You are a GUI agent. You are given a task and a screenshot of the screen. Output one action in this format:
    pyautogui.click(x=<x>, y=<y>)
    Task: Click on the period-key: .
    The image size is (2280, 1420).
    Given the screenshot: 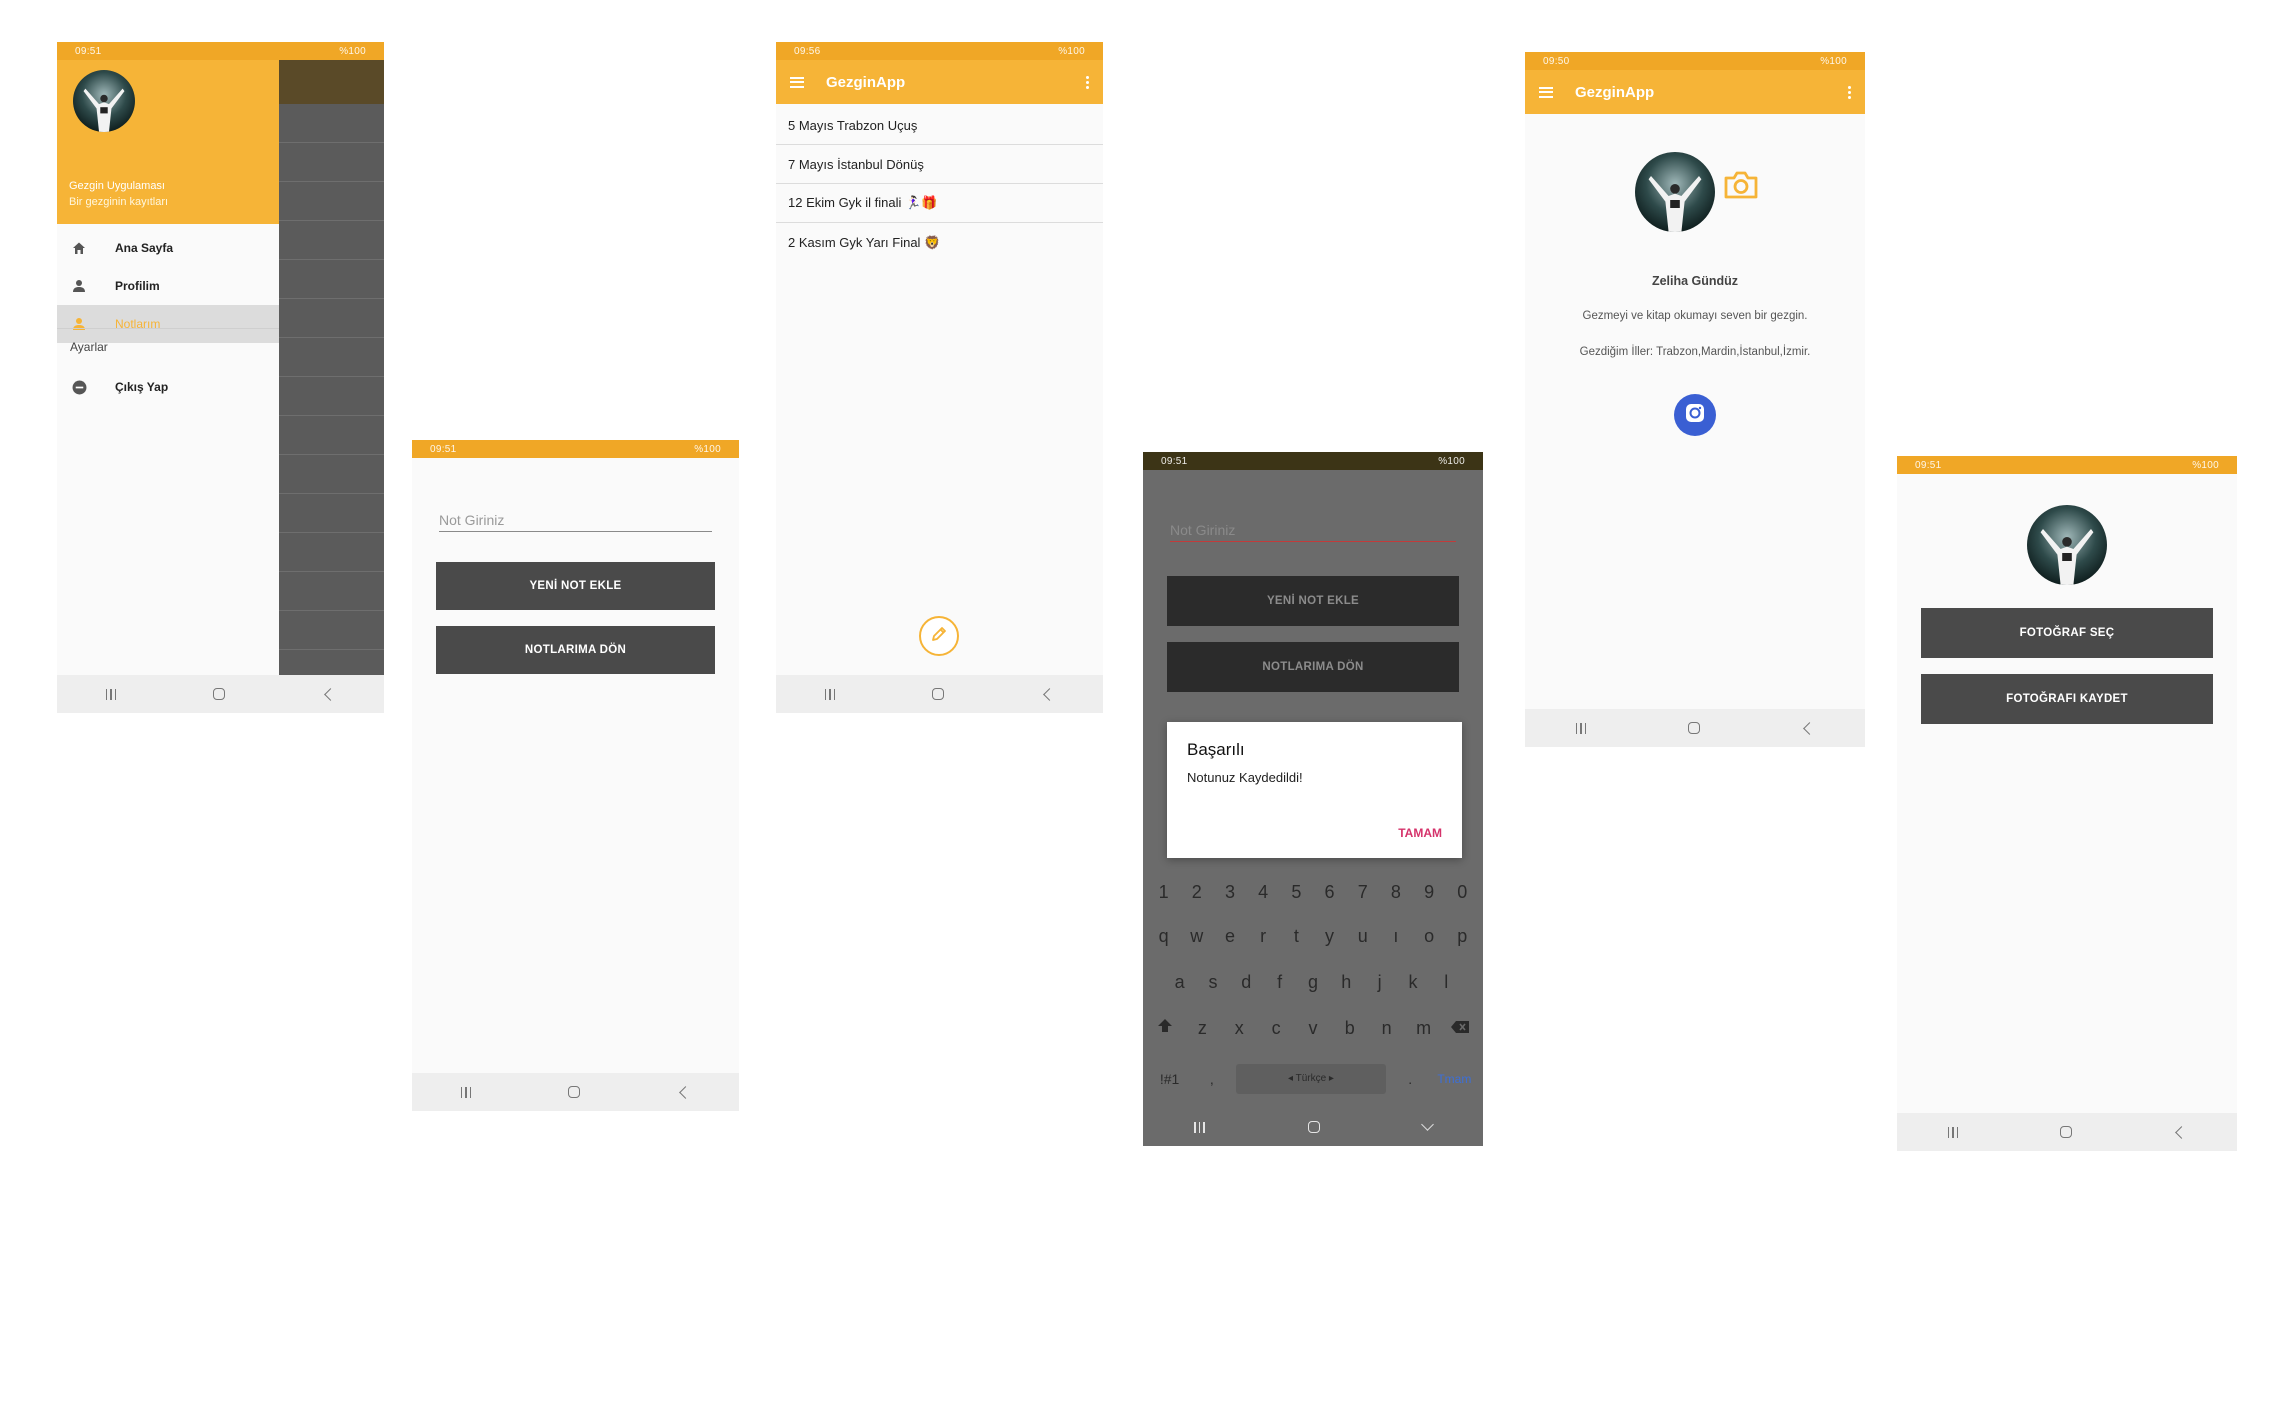 What is the action you would take?
    pyautogui.click(x=1410, y=1079)
    